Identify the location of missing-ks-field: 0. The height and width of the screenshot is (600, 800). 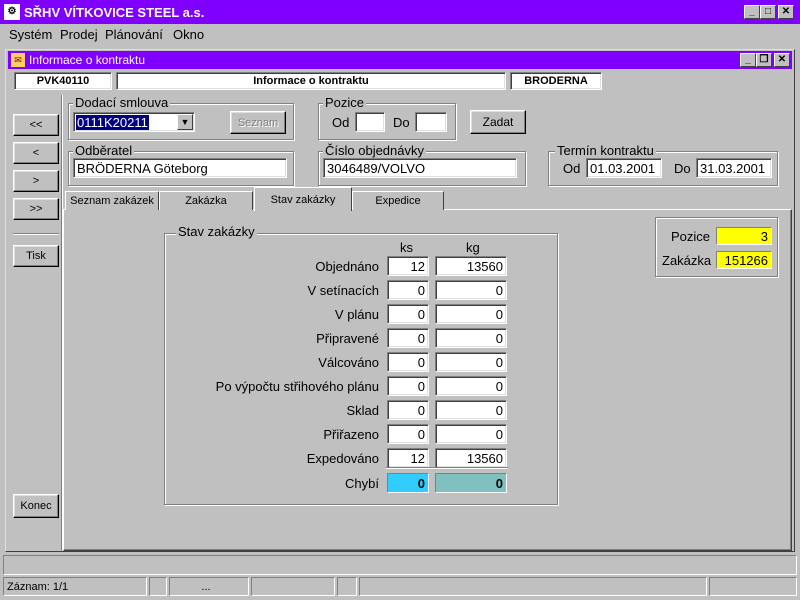
(408, 483).